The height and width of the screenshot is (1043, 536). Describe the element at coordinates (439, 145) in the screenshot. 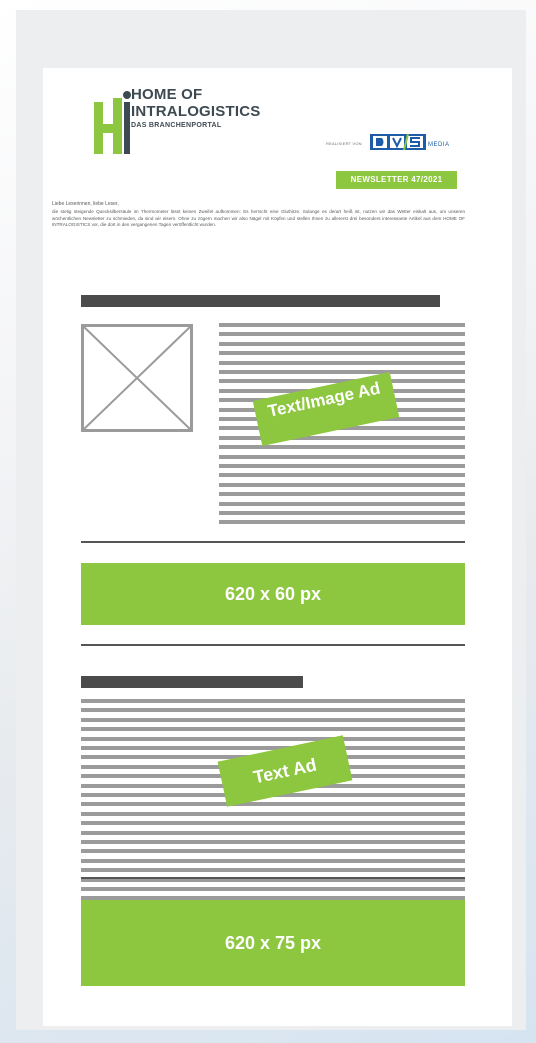

I see `dvs-media-suffix: MEDIA` at that location.